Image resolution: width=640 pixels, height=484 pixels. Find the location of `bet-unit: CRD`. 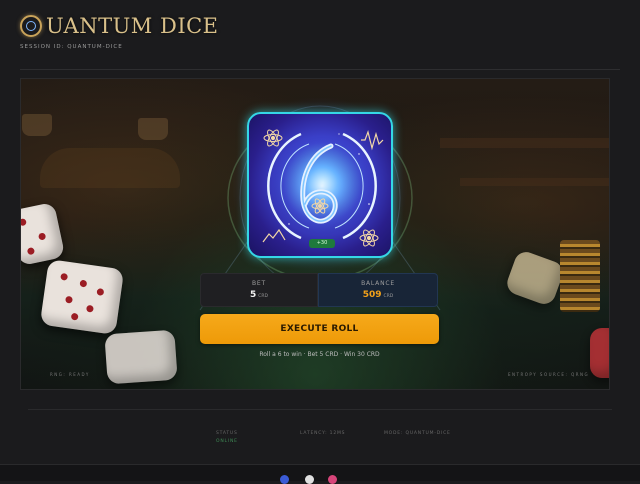

bet-unit: CRD is located at coordinates (263, 296).